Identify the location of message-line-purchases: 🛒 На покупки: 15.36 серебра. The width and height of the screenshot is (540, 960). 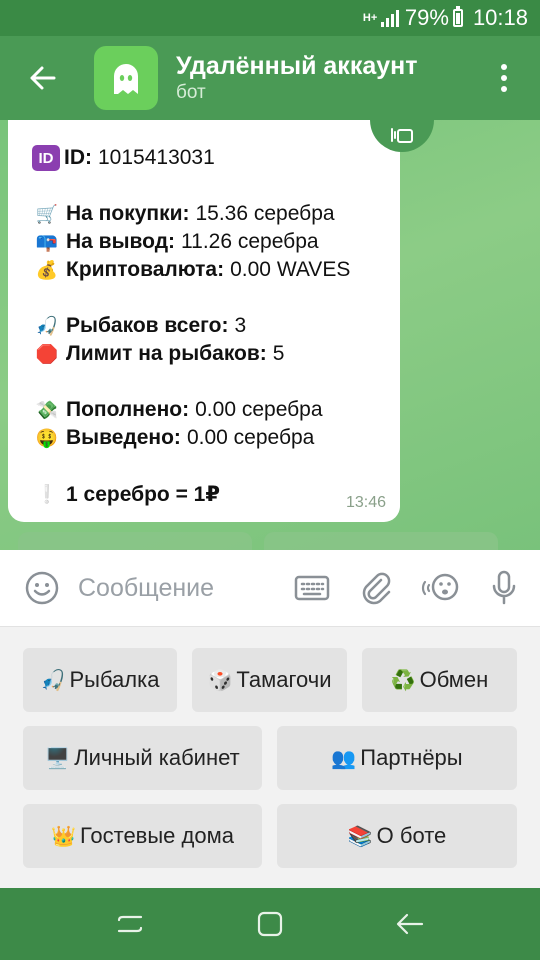
(207, 214).